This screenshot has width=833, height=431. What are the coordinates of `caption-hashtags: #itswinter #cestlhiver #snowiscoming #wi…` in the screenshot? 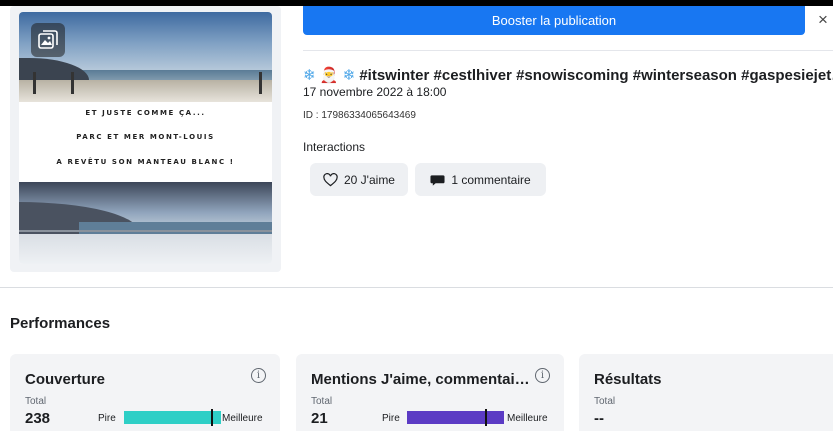 It's located at (596, 75).